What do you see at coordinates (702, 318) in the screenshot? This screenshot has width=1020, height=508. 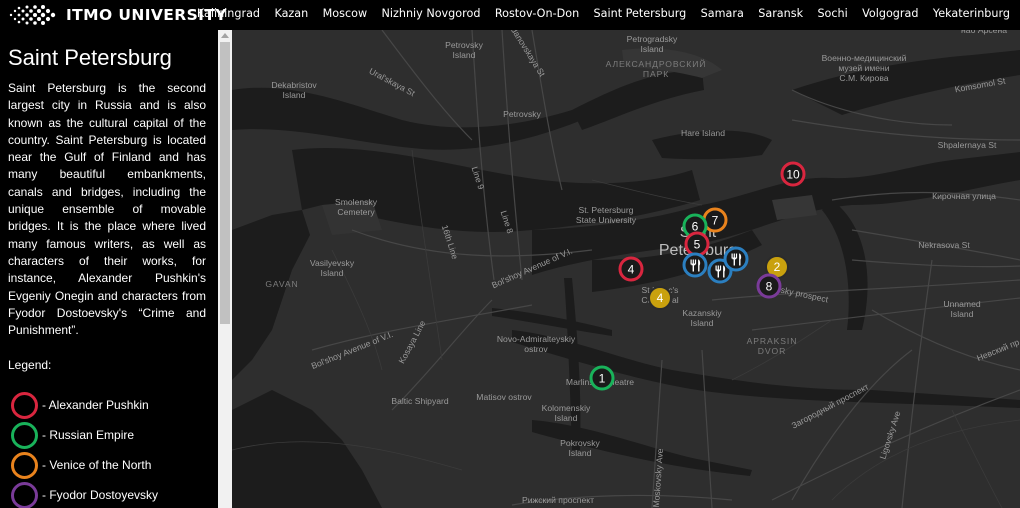 I see `map-label-kazansky: Kazanskiy Island` at bounding box center [702, 318].